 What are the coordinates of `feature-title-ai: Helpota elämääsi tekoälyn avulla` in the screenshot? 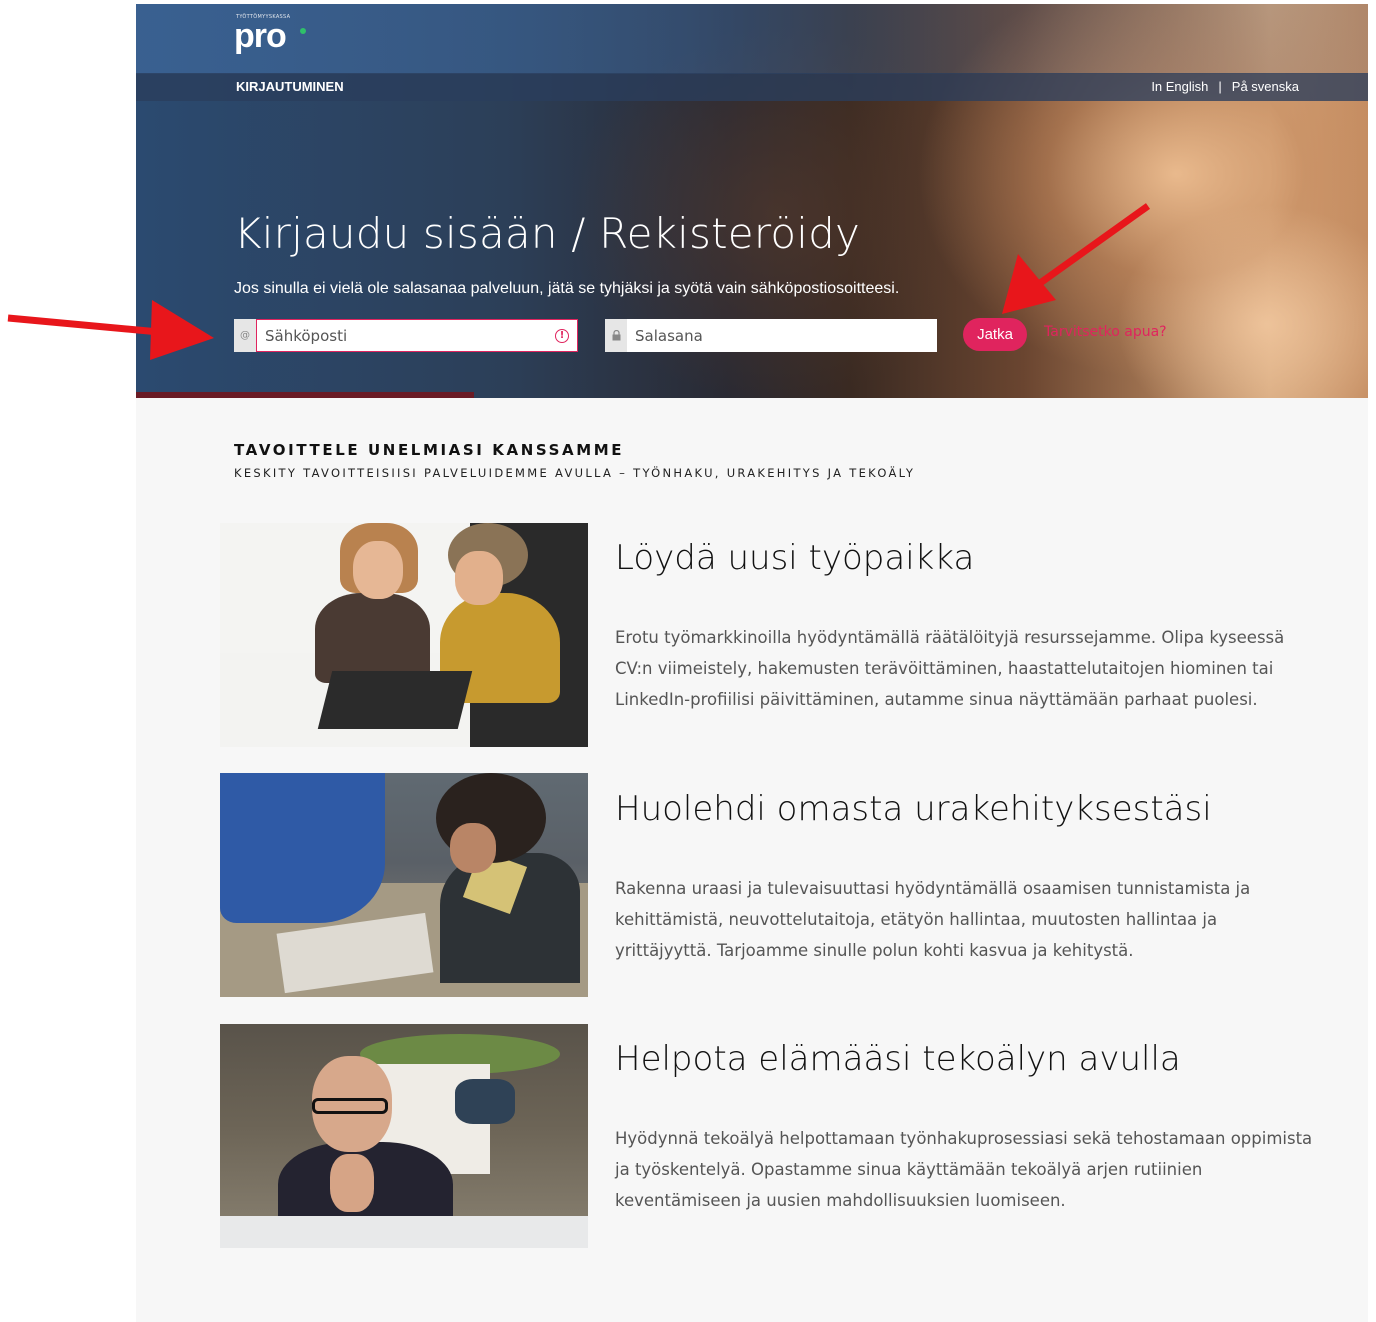 It's located at (898, 1059).